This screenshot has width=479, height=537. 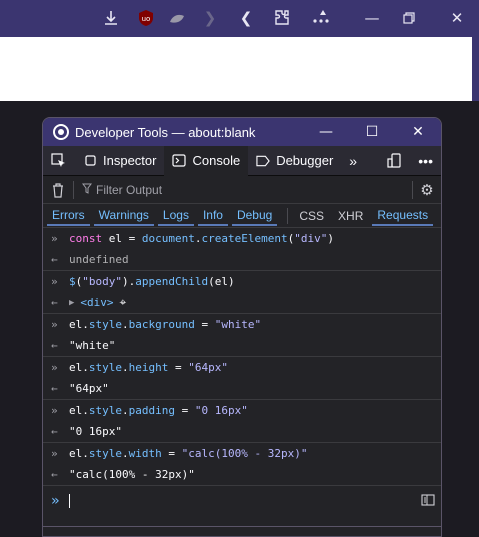 I want to click on browser-toolbar: uo ❯ ❮ — ✕, so click(x=239, y=18).